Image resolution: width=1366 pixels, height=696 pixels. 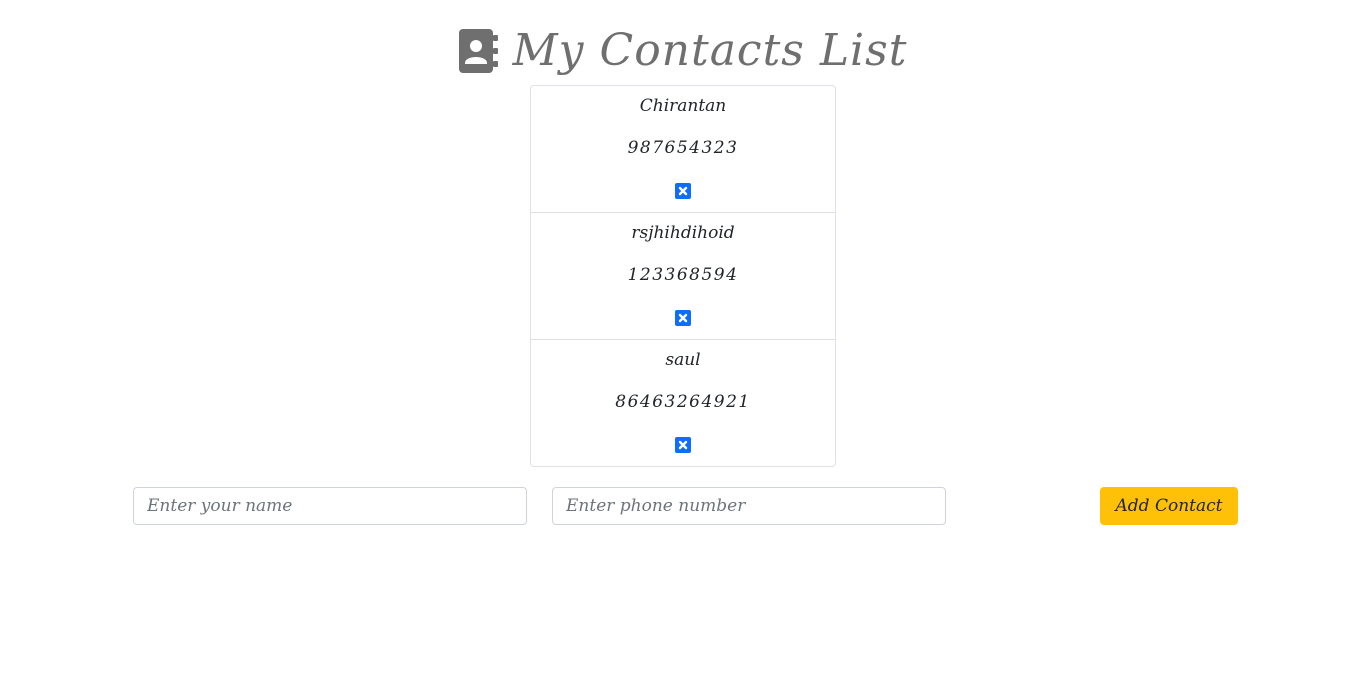 I want to click on contact-name: rsjhihdihoid, so click(x=683, y=233).